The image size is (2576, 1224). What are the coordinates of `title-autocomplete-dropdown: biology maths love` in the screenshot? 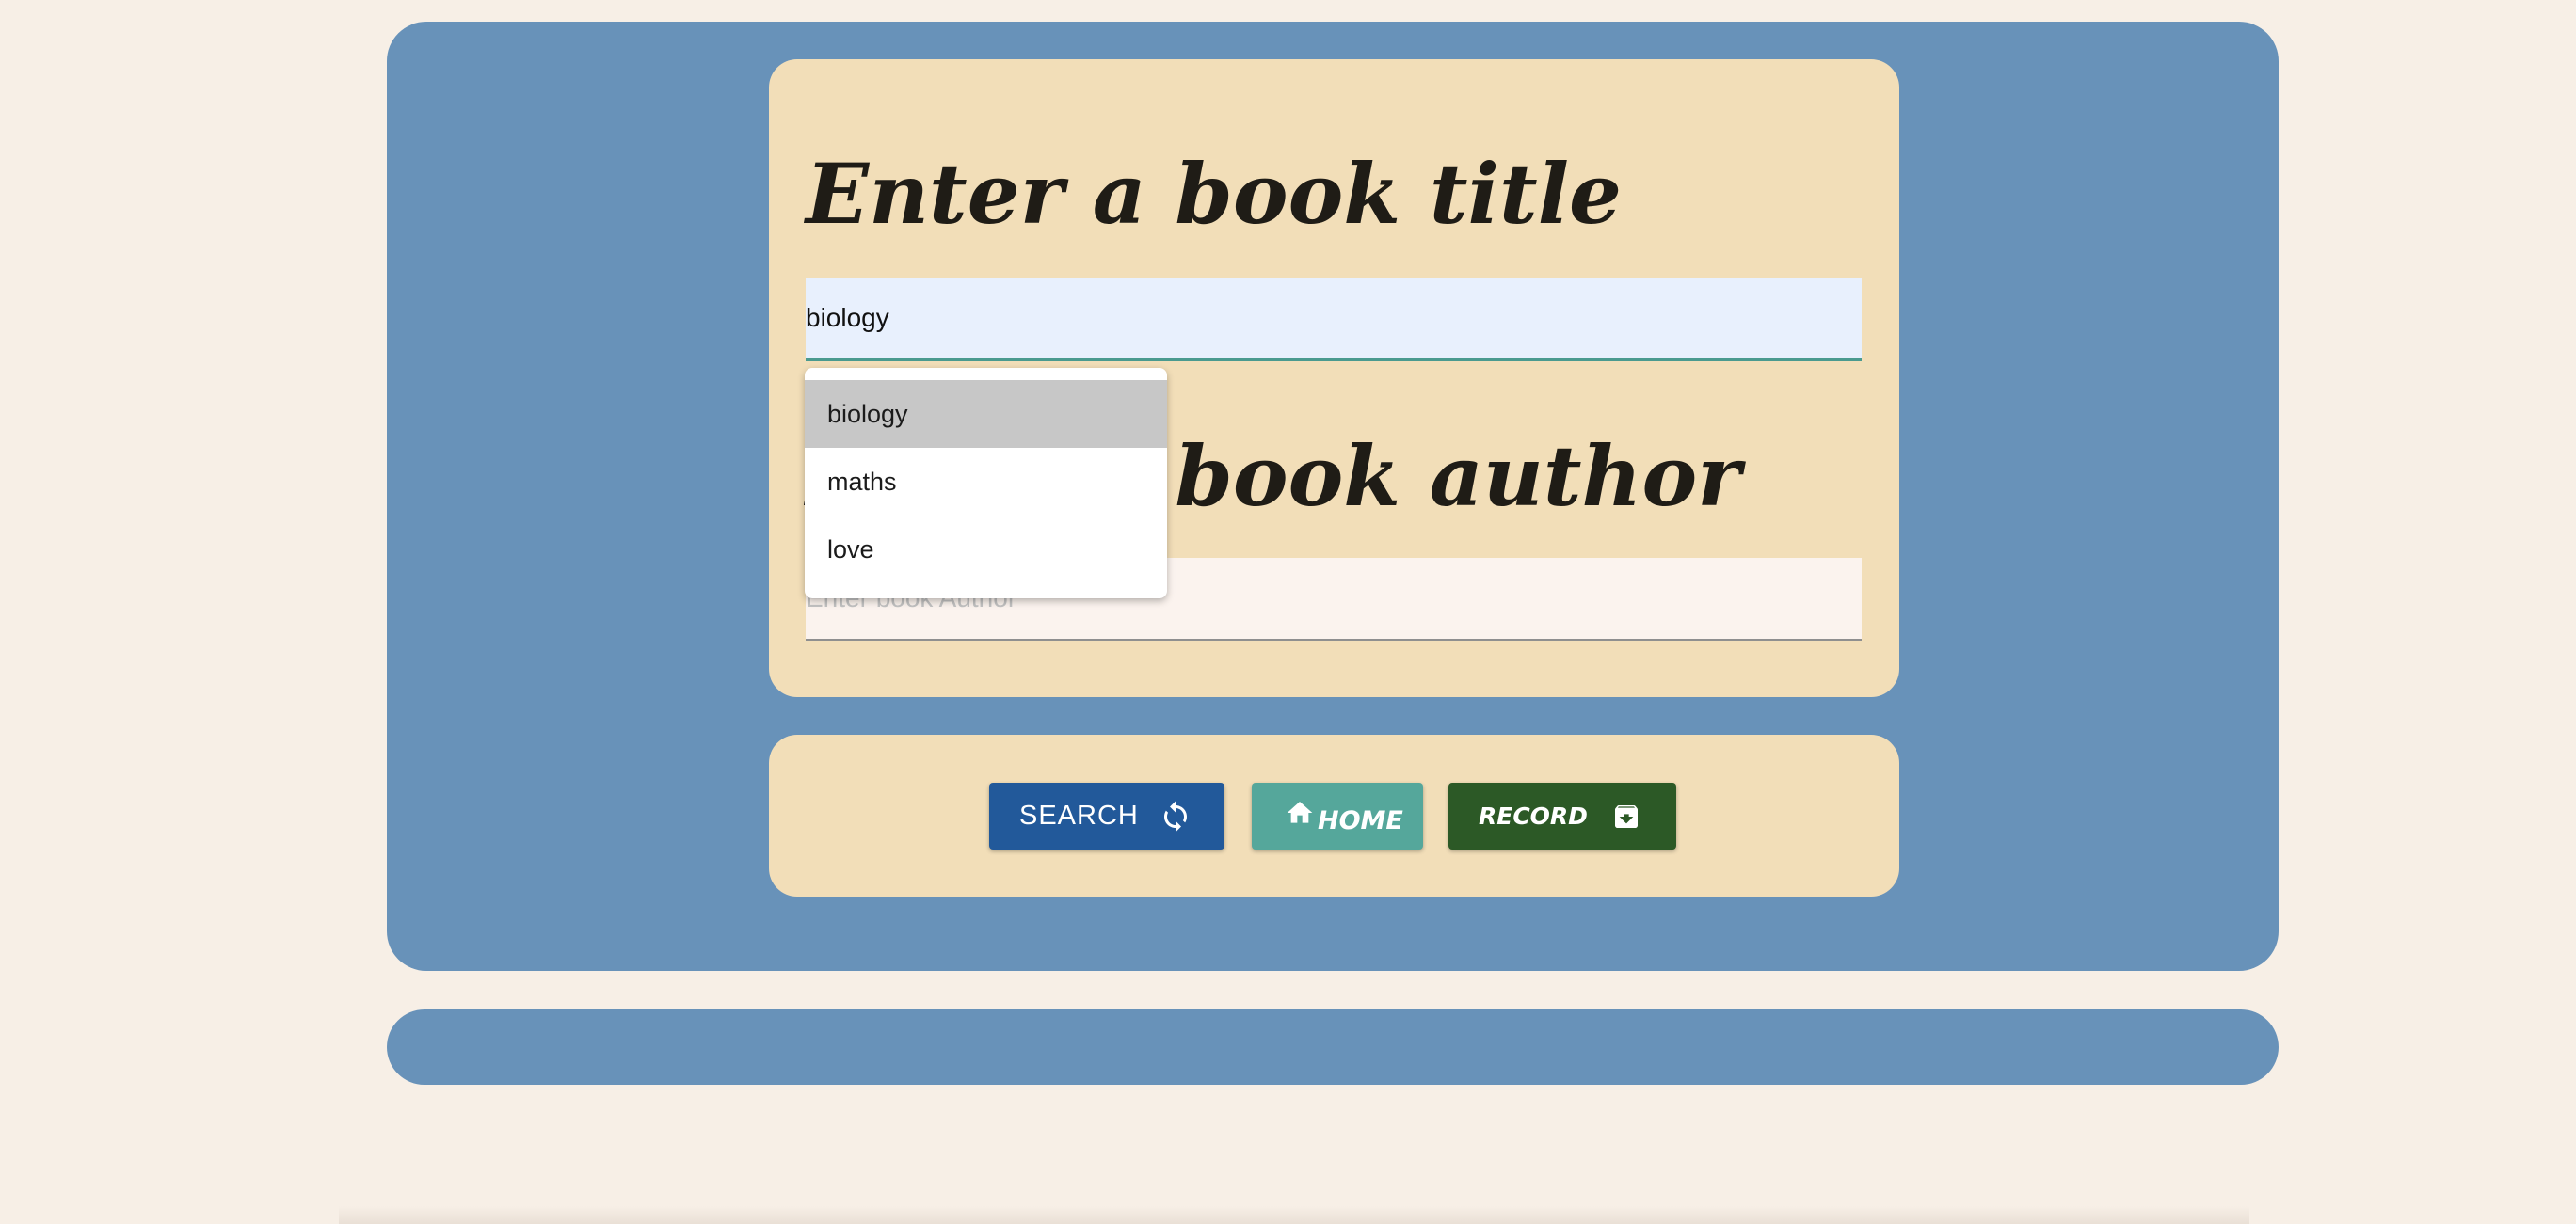 It's located at (986, 483).